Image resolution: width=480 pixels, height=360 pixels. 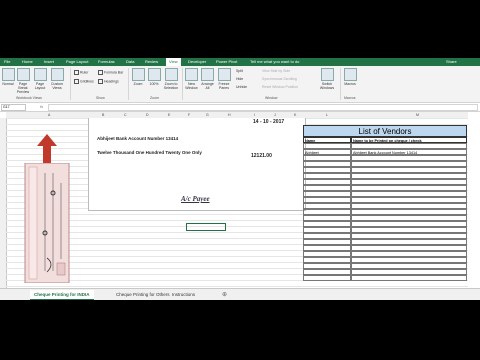 I want to click on formula-bar: G17 fx, so click(x=240, y=107).